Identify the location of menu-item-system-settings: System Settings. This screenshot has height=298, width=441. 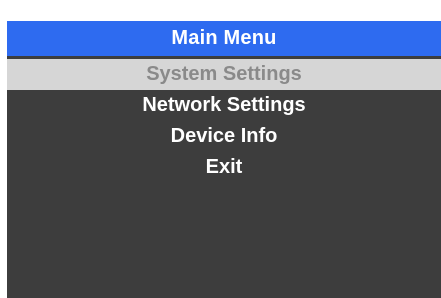
(224, 74).